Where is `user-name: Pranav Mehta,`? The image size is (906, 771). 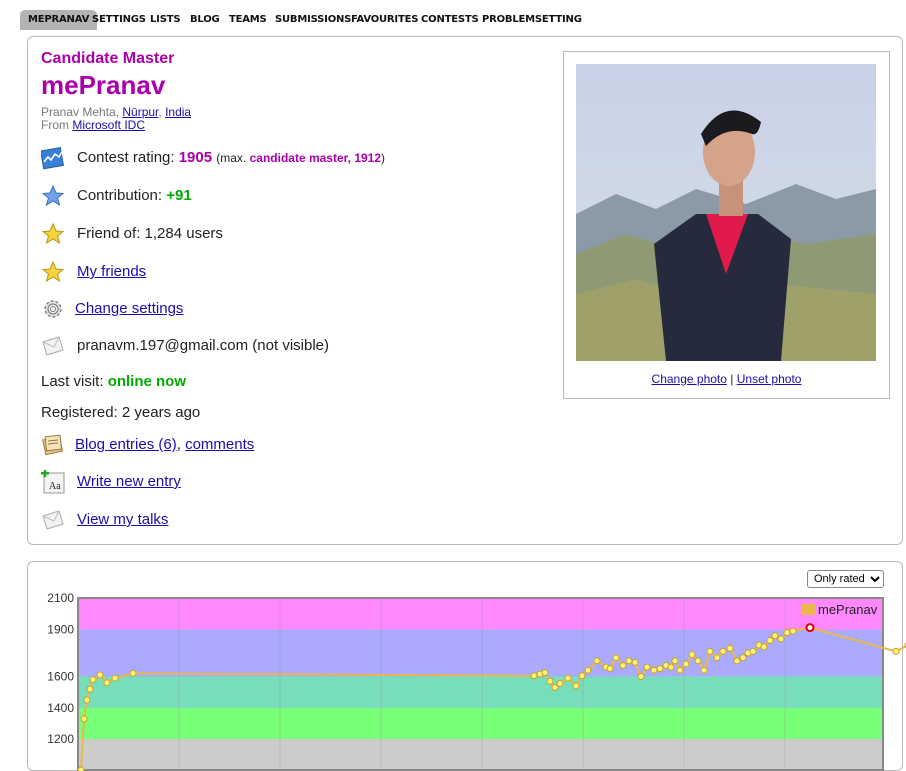
user-name: Pranav Mehta, is located at coordinates (82, 112).